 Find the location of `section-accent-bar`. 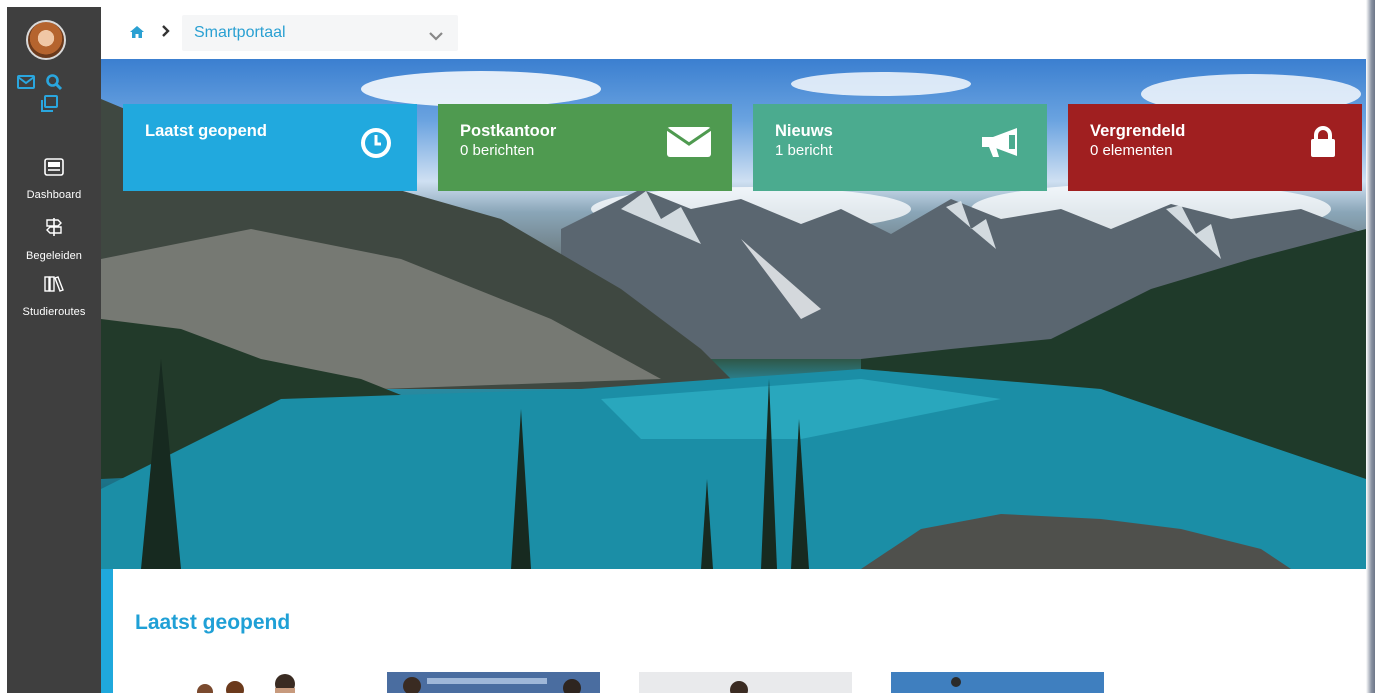

section-accent-bar is located at coordinates (107, 631).